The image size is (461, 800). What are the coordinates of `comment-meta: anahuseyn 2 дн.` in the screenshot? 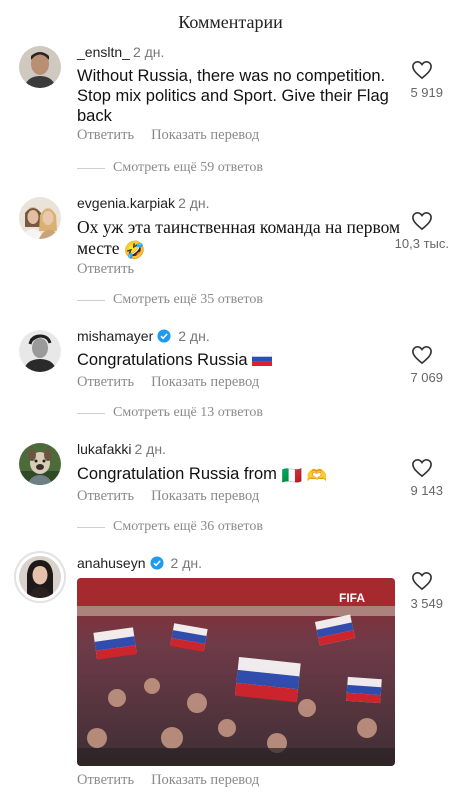 It's located at (139, 563).